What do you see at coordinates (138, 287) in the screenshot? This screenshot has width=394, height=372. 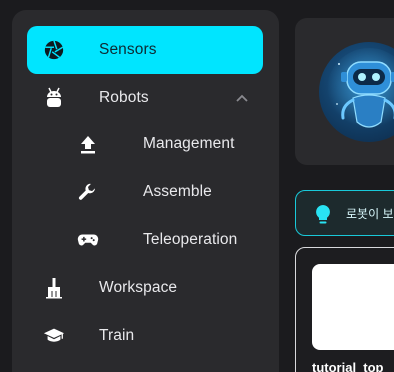 I see `sidebar-item-label: Workspace` at bounding box center [138, 287].